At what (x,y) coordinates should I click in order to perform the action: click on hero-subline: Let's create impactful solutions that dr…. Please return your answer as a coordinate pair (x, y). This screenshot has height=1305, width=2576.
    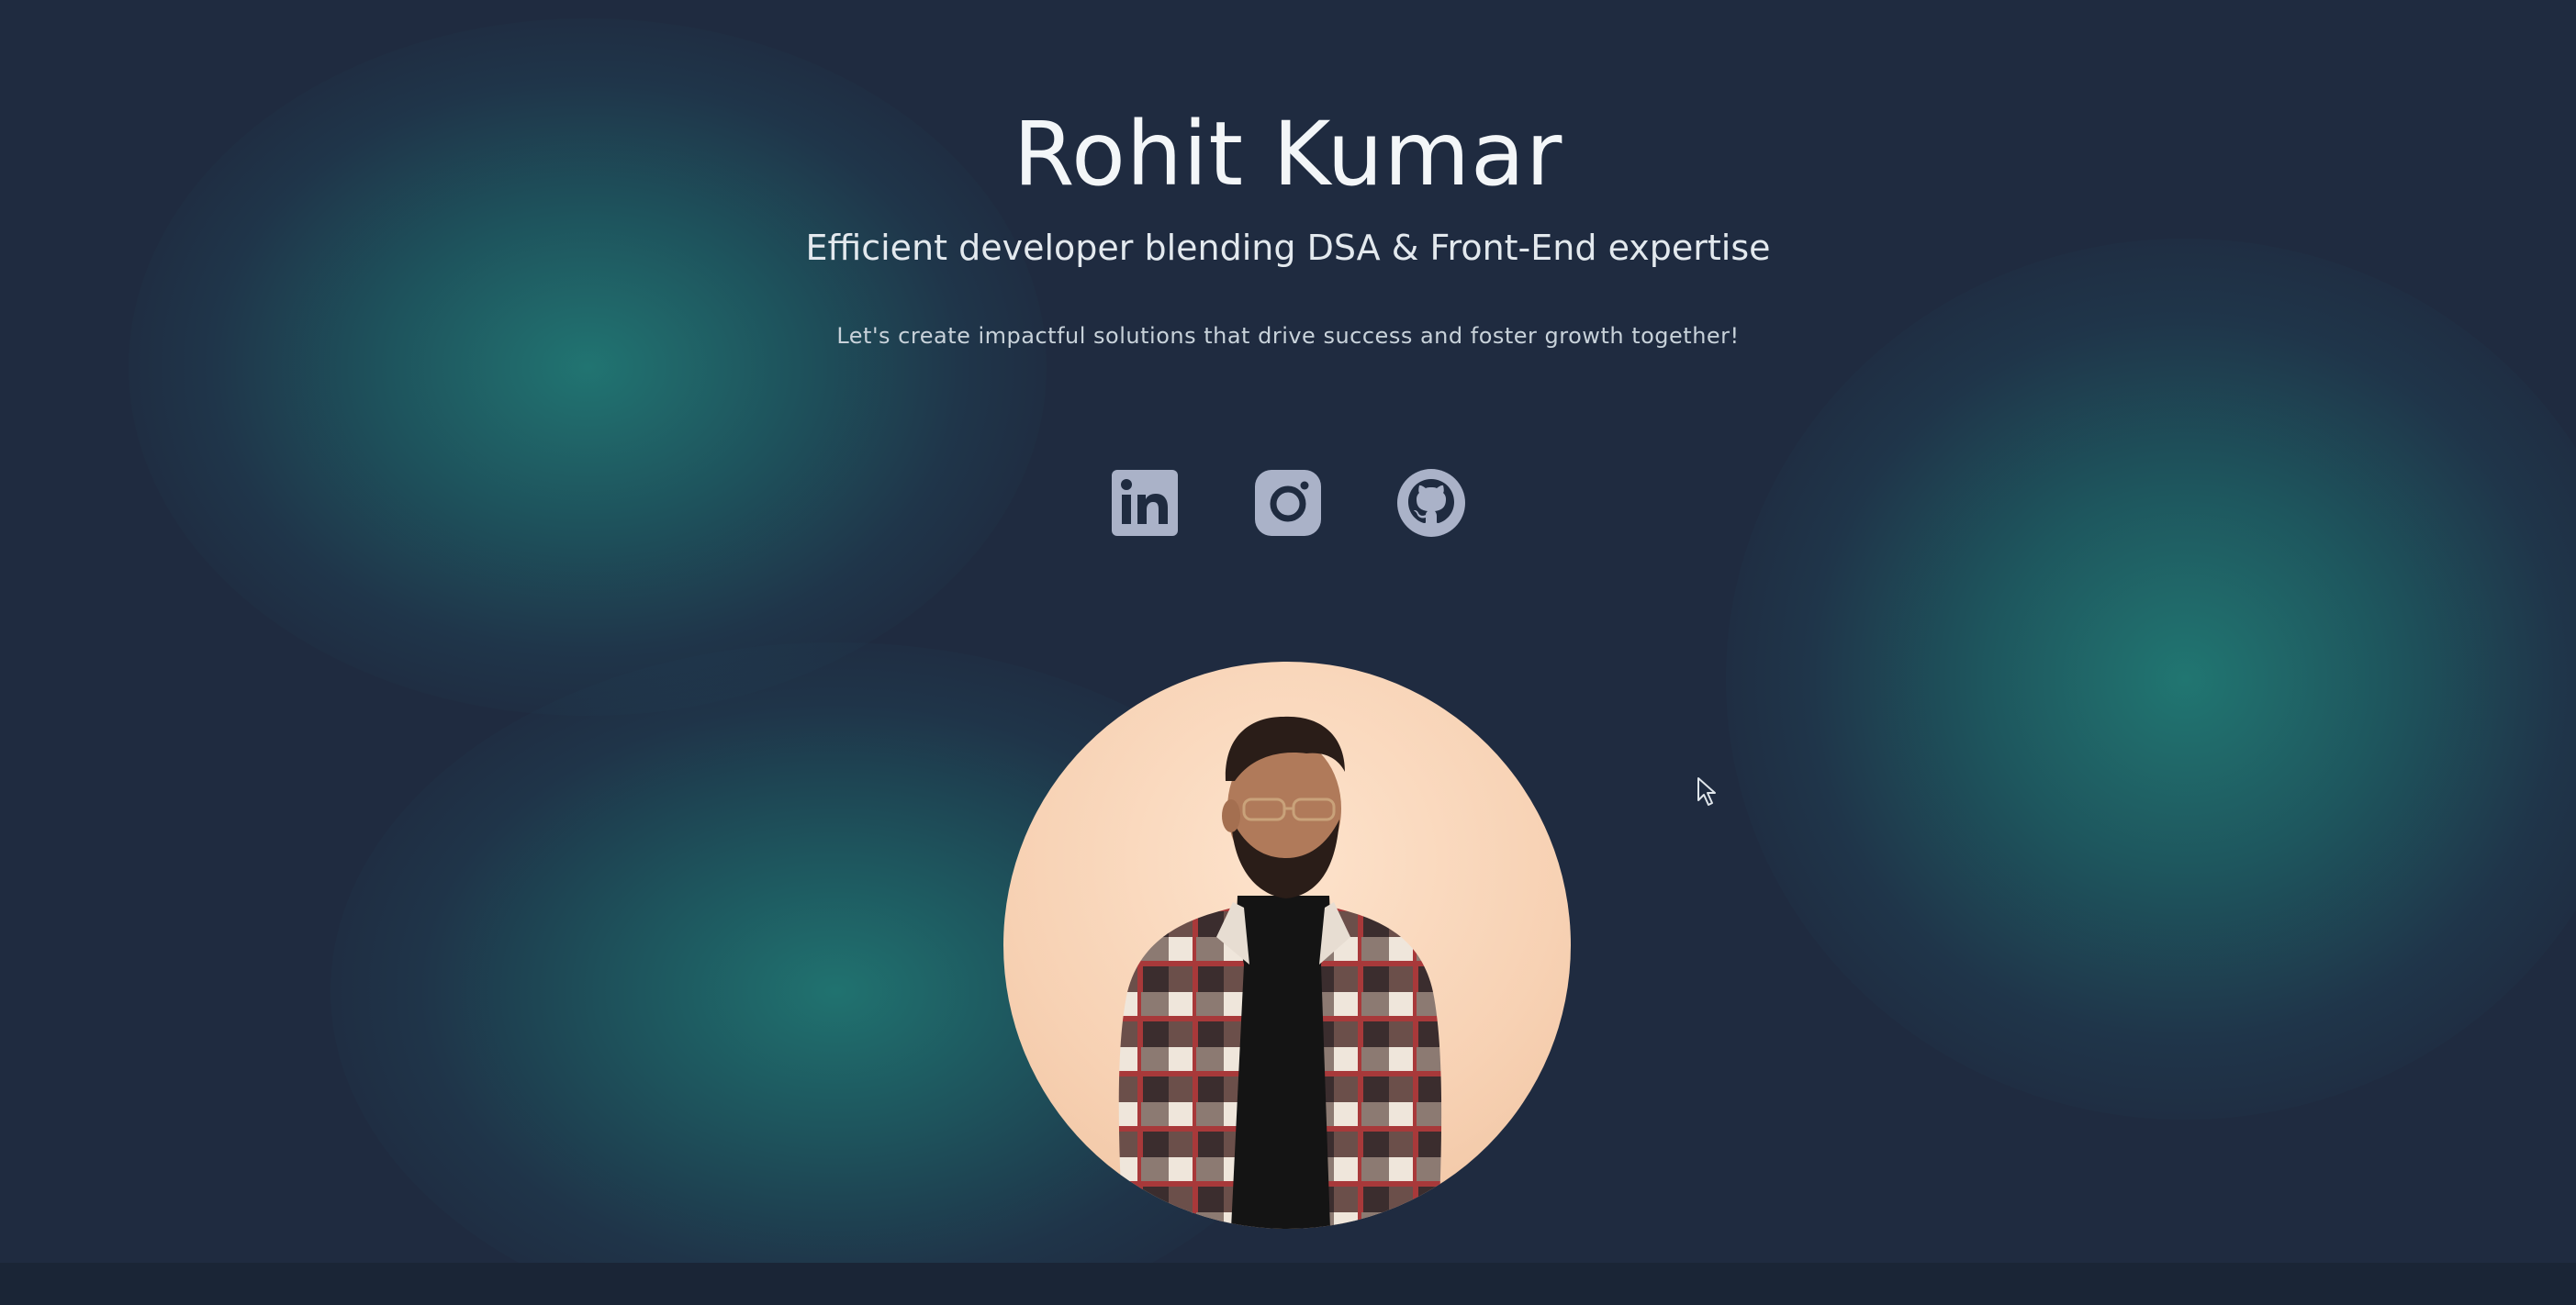
    Looking at the image, I should click on (1288, 336).